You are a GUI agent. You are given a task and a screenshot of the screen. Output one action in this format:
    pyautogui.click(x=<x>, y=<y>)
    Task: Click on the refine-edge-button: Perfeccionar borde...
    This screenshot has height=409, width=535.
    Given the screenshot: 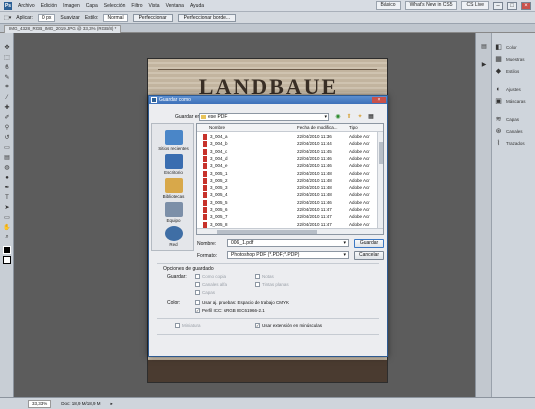 What is the action you would take?
    pyautogui.click(x=207, y=17)
    